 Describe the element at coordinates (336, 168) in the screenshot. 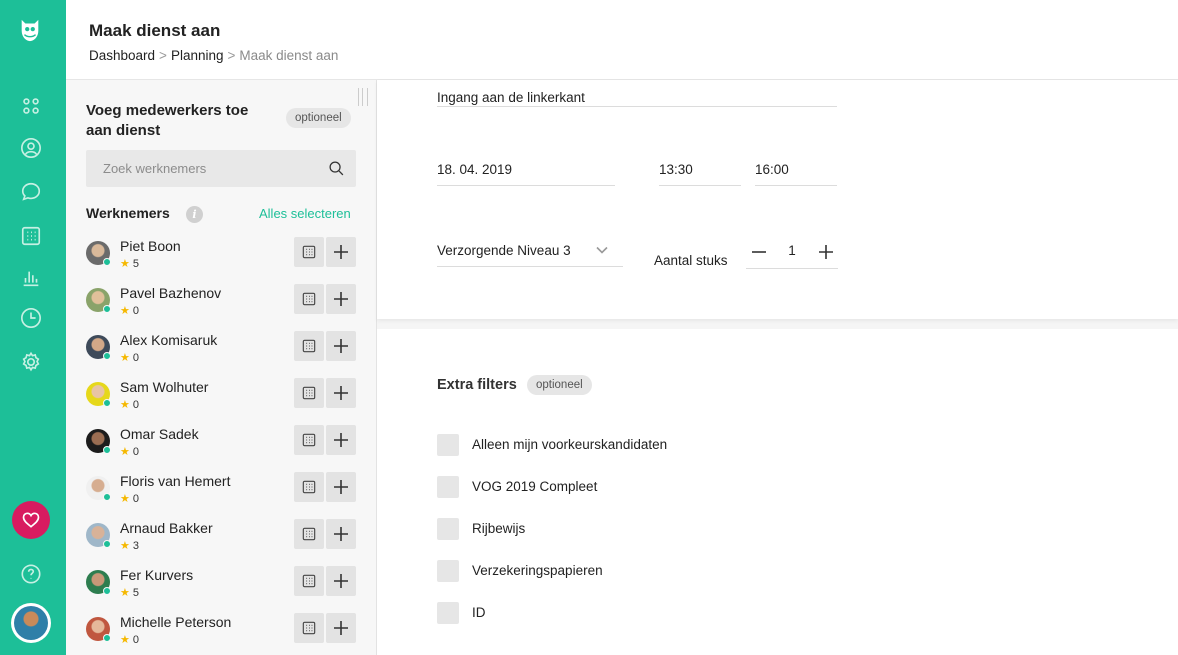

I see `search-icon` at that location.